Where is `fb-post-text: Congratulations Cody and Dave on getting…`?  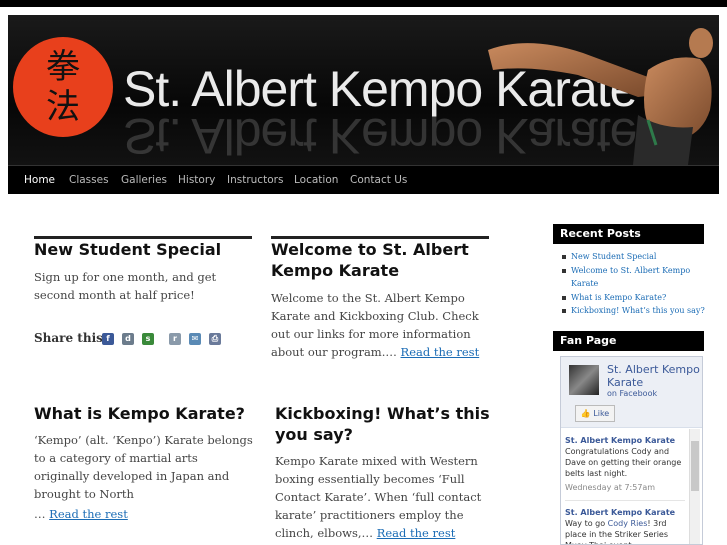 fb-post-text: Congratulations Cody and Dave on getting… is located at coordinates (623, 462).